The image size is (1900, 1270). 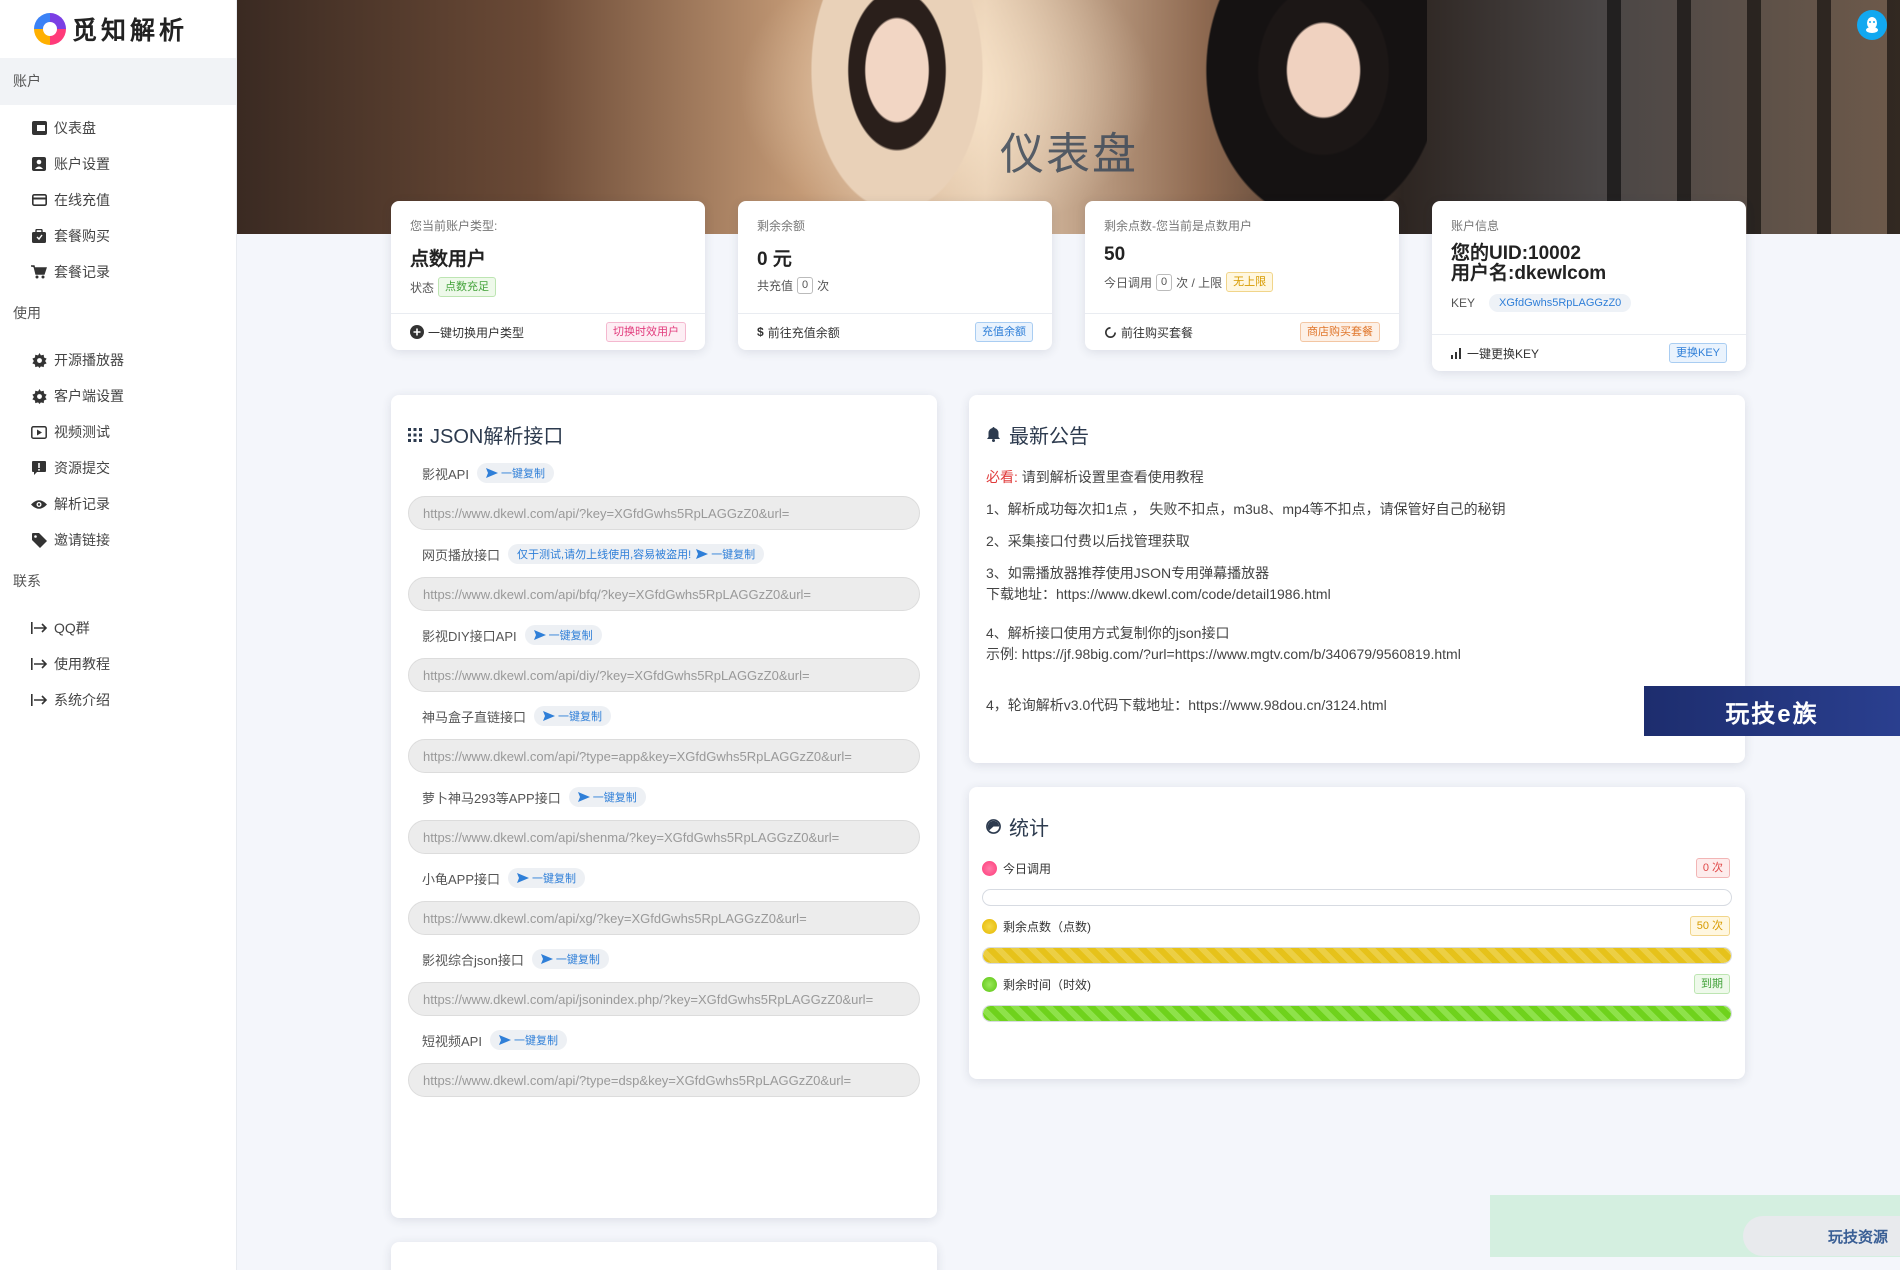 What do you see at coordinates (448, 259) in the screenshot?
I see `account-type-value: 点数用户` at bounding box center [448, 259].